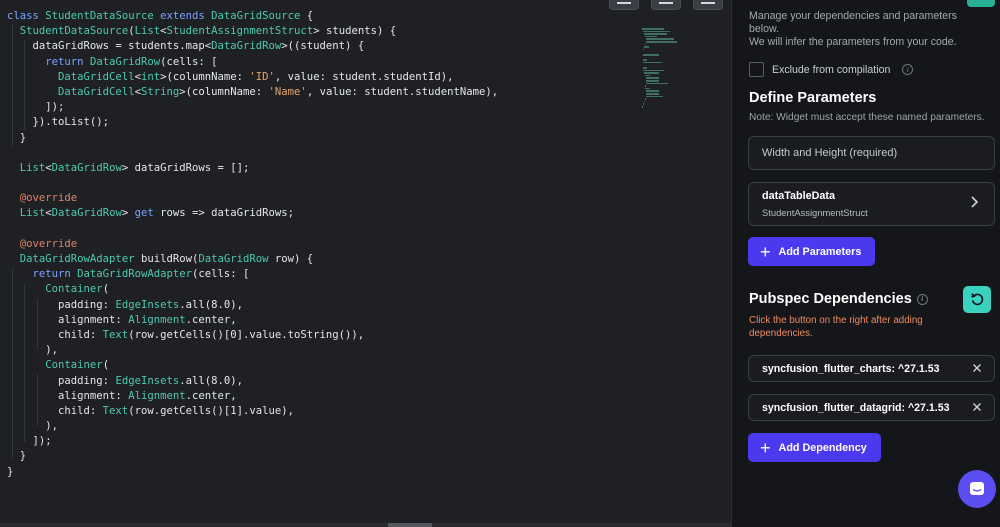  What do you see at coordinates (708, 5) in the screenshot?
I see `menu-icon` at bounding box center [708, 5].